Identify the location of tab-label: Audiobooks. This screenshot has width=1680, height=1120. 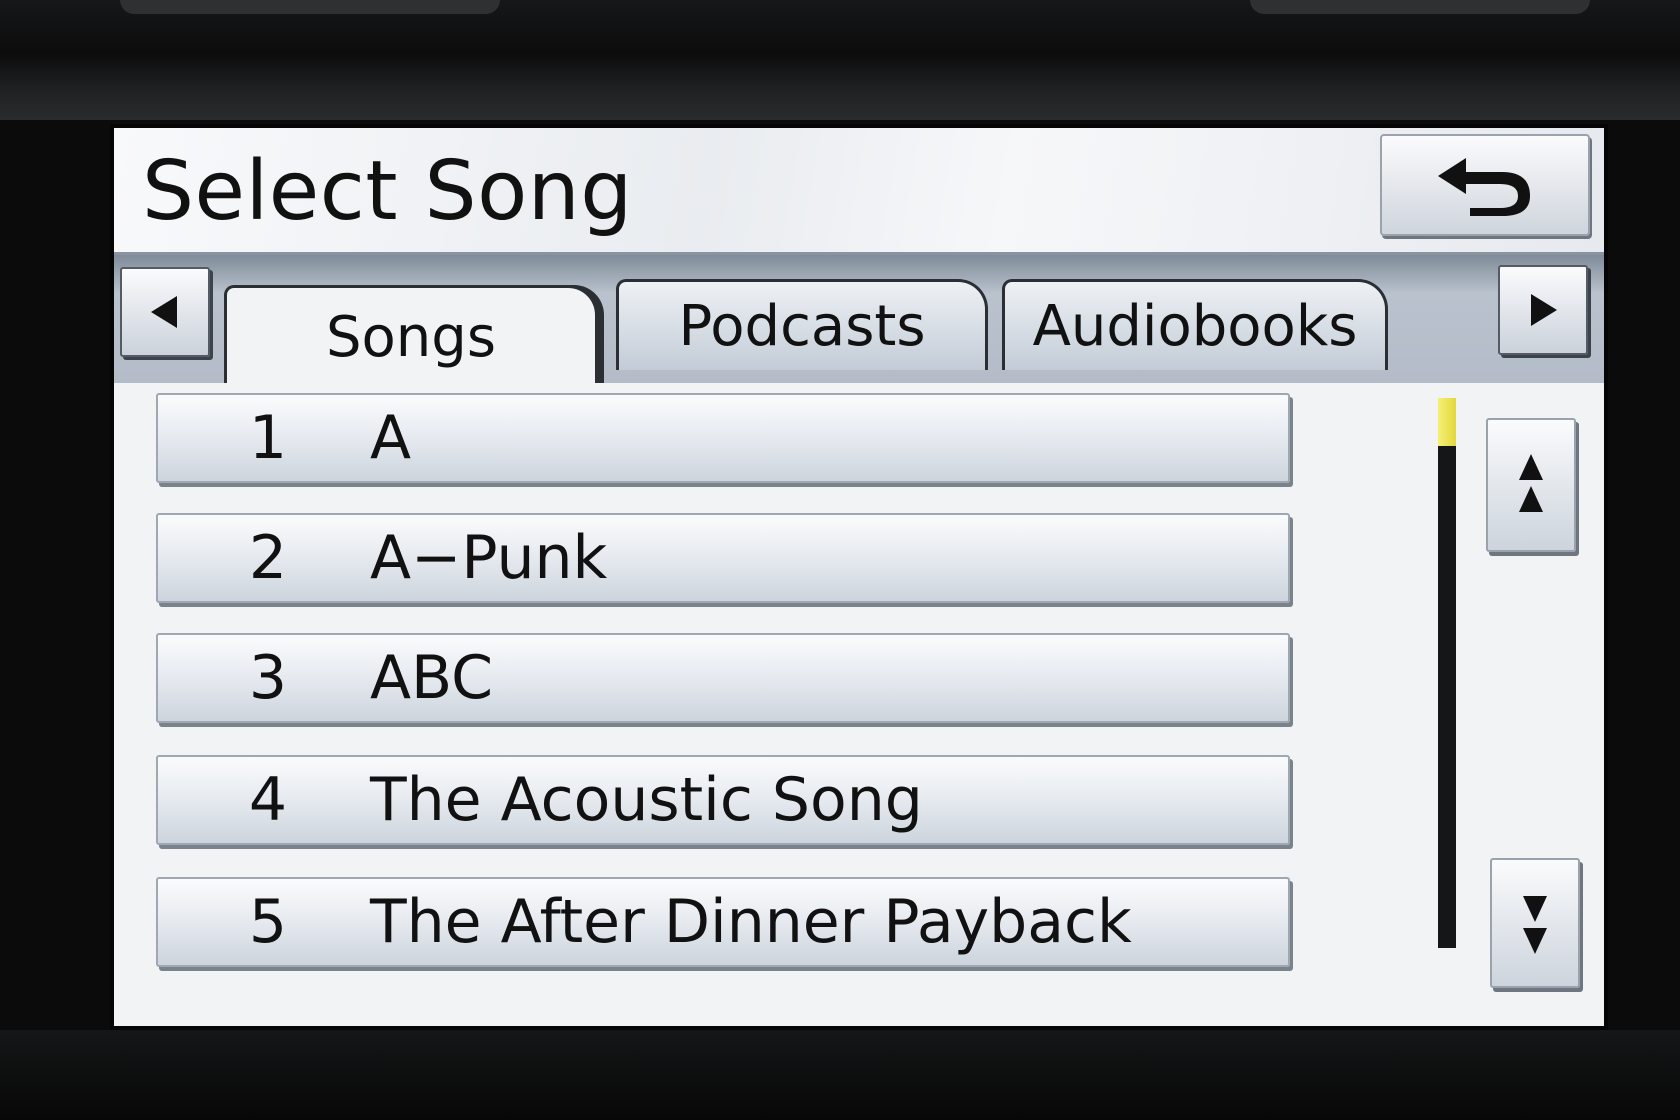
(1195, 326).